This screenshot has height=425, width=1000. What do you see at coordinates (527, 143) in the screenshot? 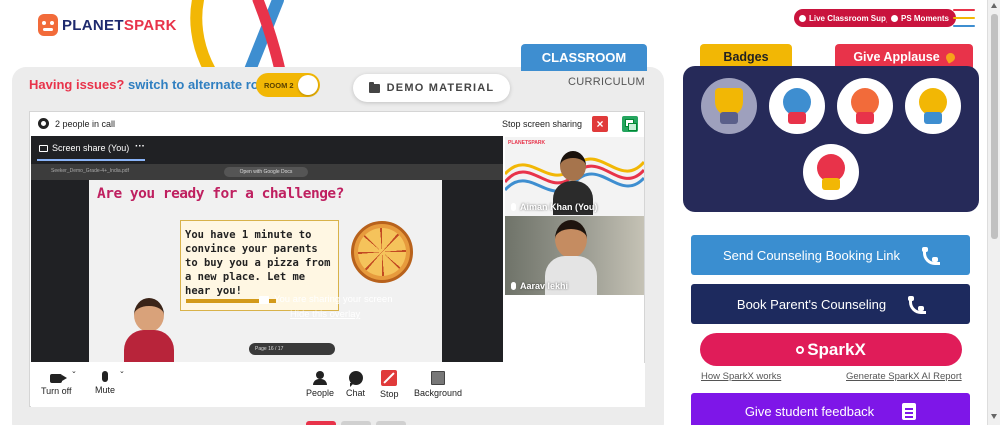
I see `tile-logo: PLANETSPARK` at bounding box center [527, 143].